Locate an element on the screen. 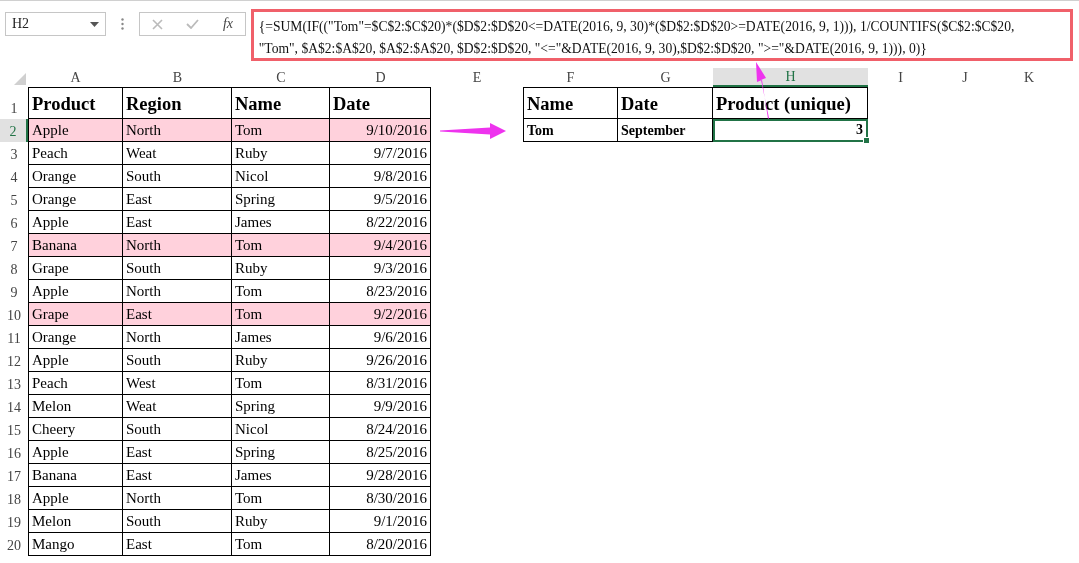 This screenshot has width=1079, height=563. table-cell: 8/25/2016 is located at coordinates (380, 452).